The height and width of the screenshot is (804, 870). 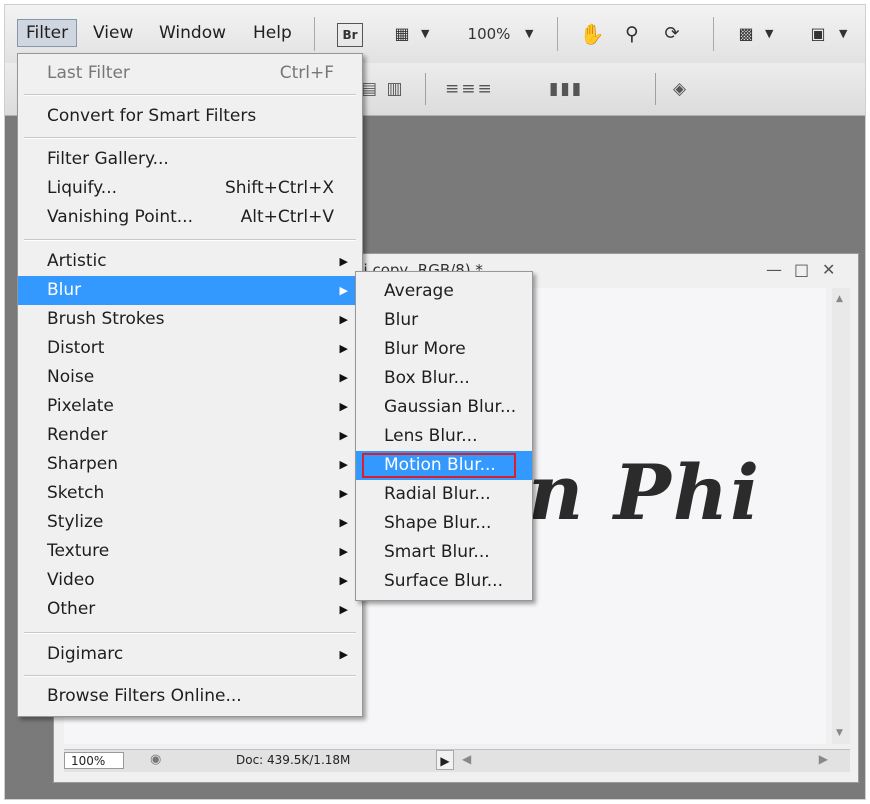 What do you see at coordinates (192, 33) in the screenshot?
I see `menu-window: Window` at bounding box center [192, 33].